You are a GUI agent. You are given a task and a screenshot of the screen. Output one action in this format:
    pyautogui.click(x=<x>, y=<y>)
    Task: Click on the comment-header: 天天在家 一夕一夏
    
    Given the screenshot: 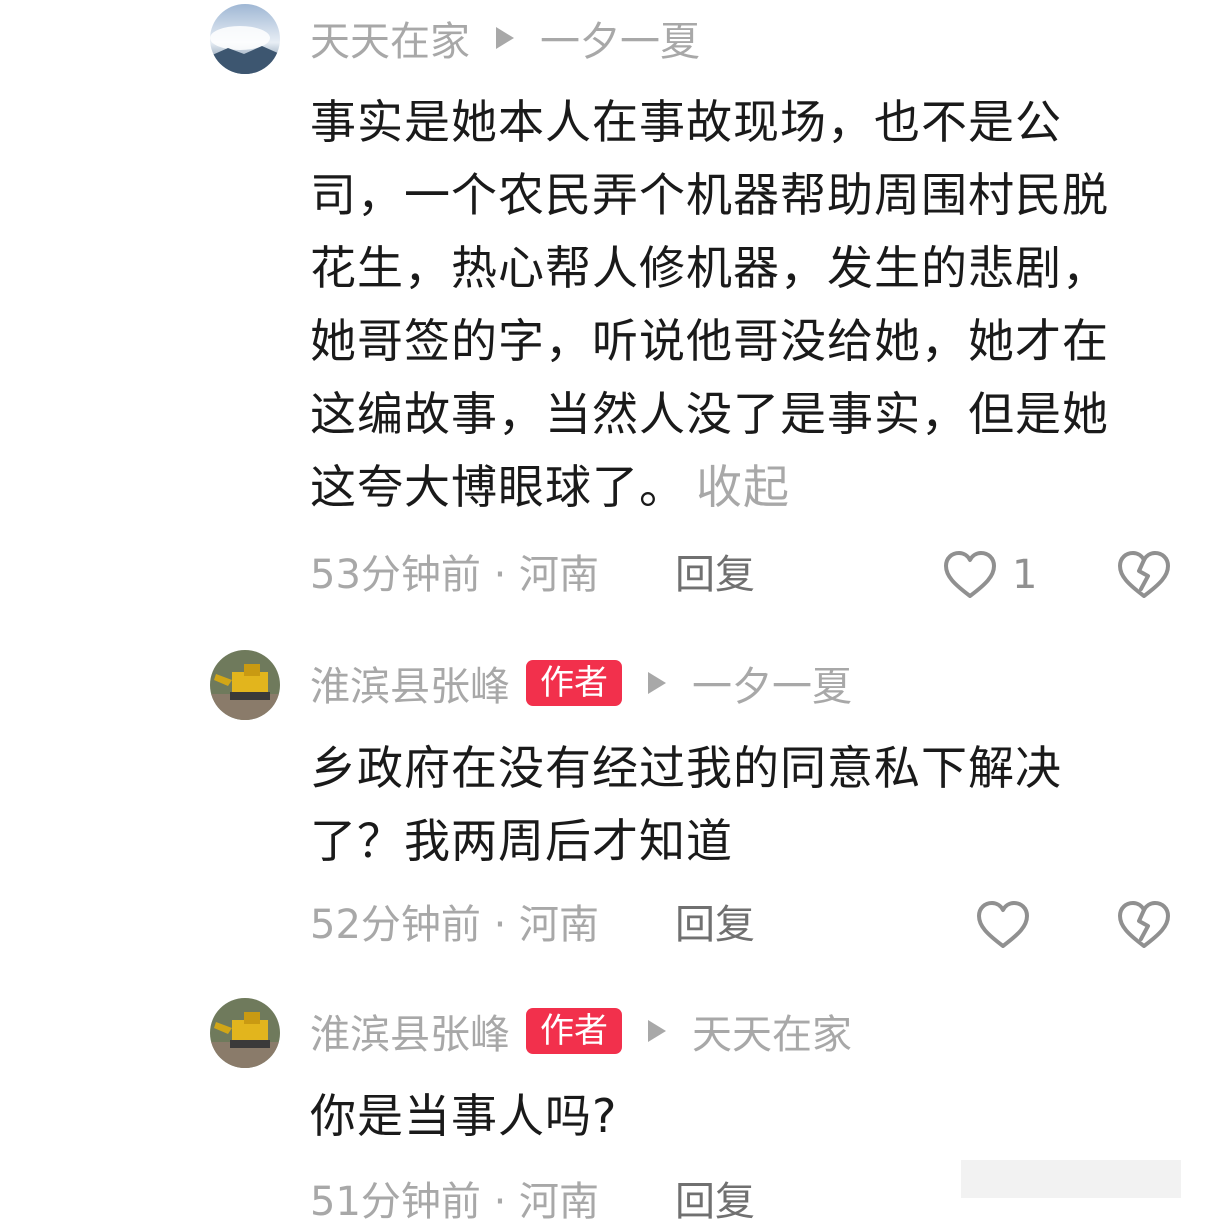 What is the action you would take?
    pyautogui.click(x=505, y=38)
    